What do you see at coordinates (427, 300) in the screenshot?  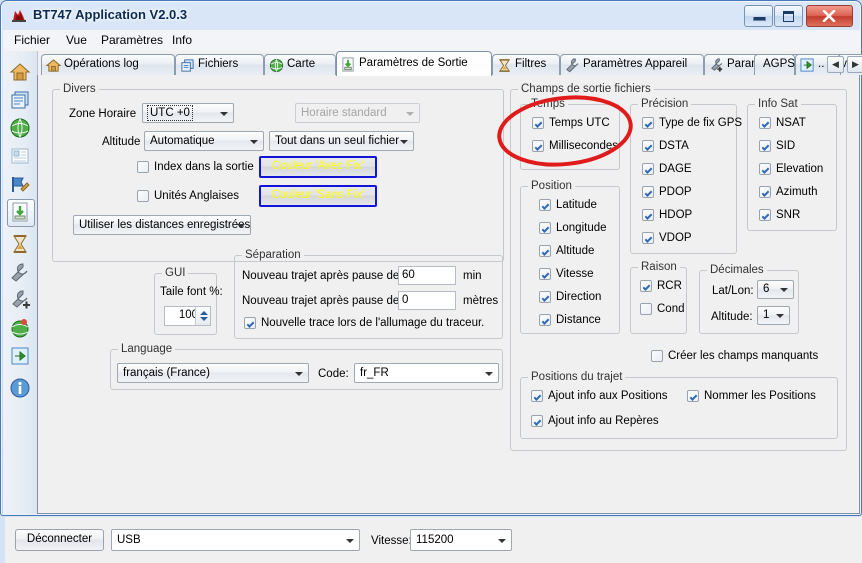 I see `pause-metres-input: 0` at bounding box center [427, 300].